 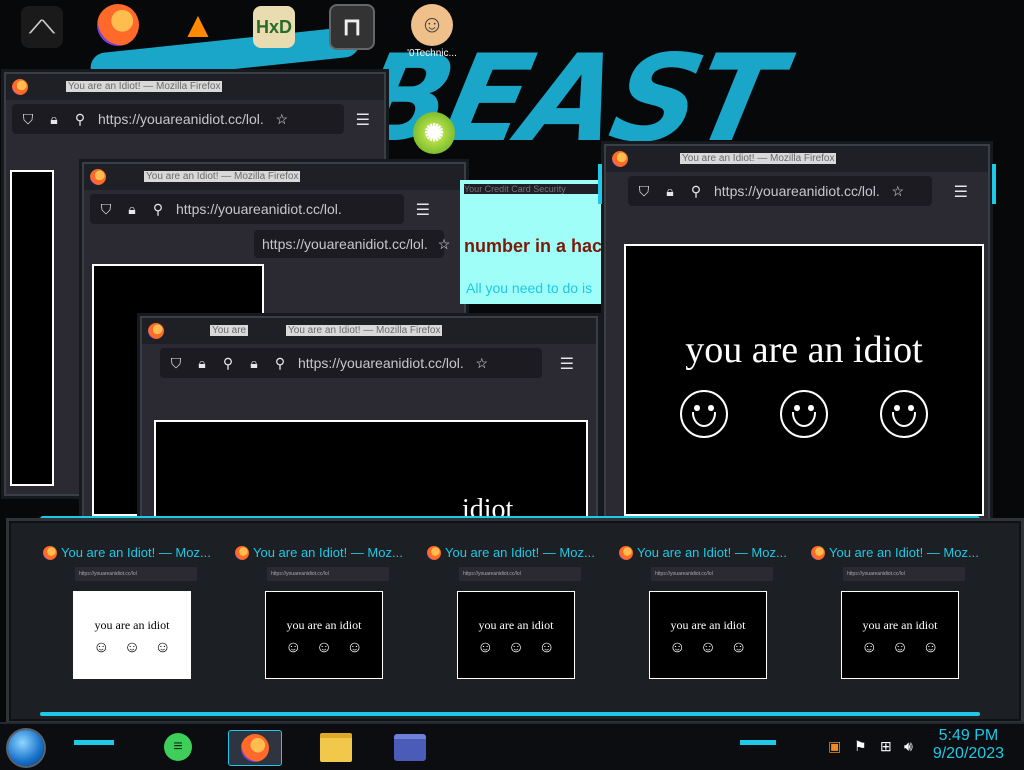 What do you see at coordinates (118, 34) in the screenshot?
I see `firefox-shortcut` at bounding box center [118, 34].